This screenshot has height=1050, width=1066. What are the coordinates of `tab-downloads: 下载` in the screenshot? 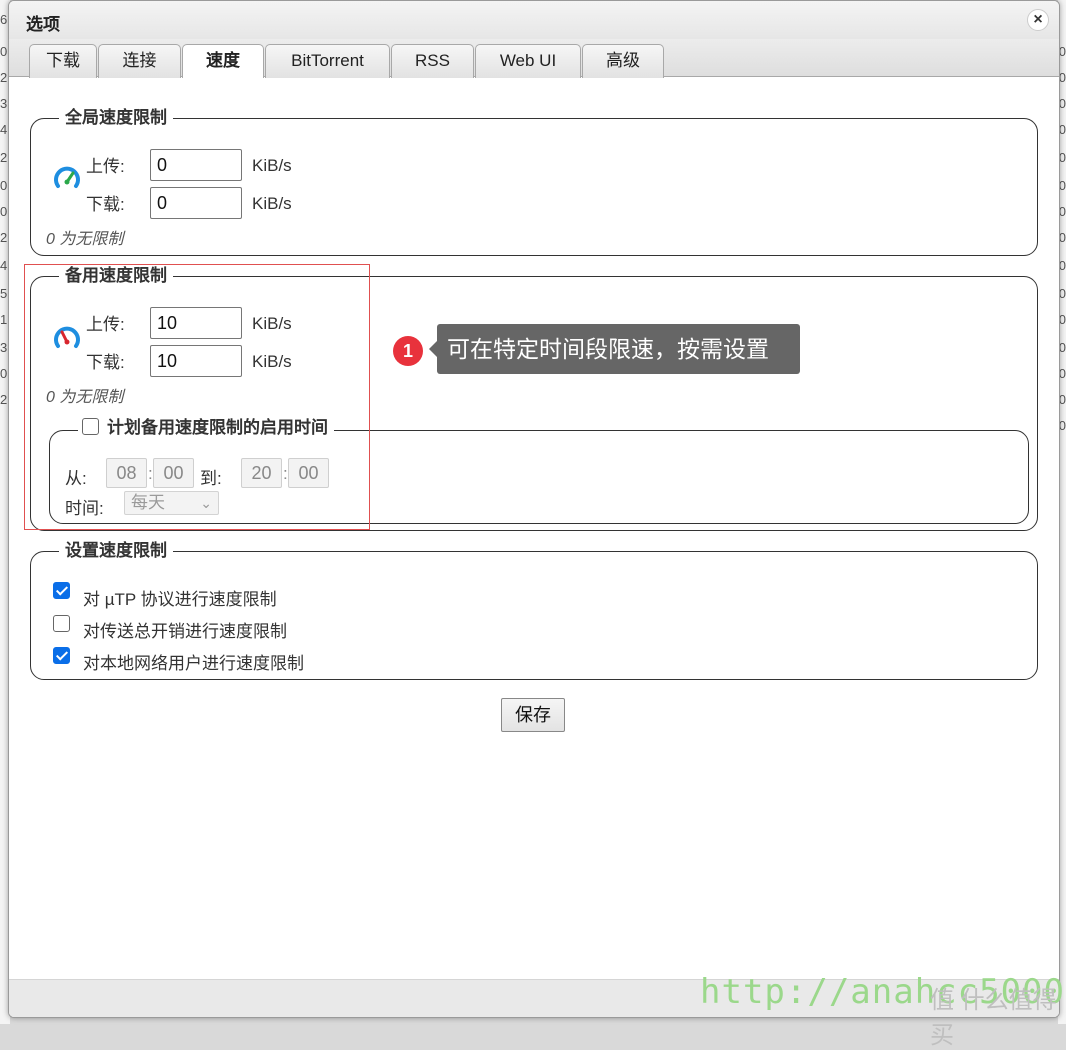 It's located at (63, 61).